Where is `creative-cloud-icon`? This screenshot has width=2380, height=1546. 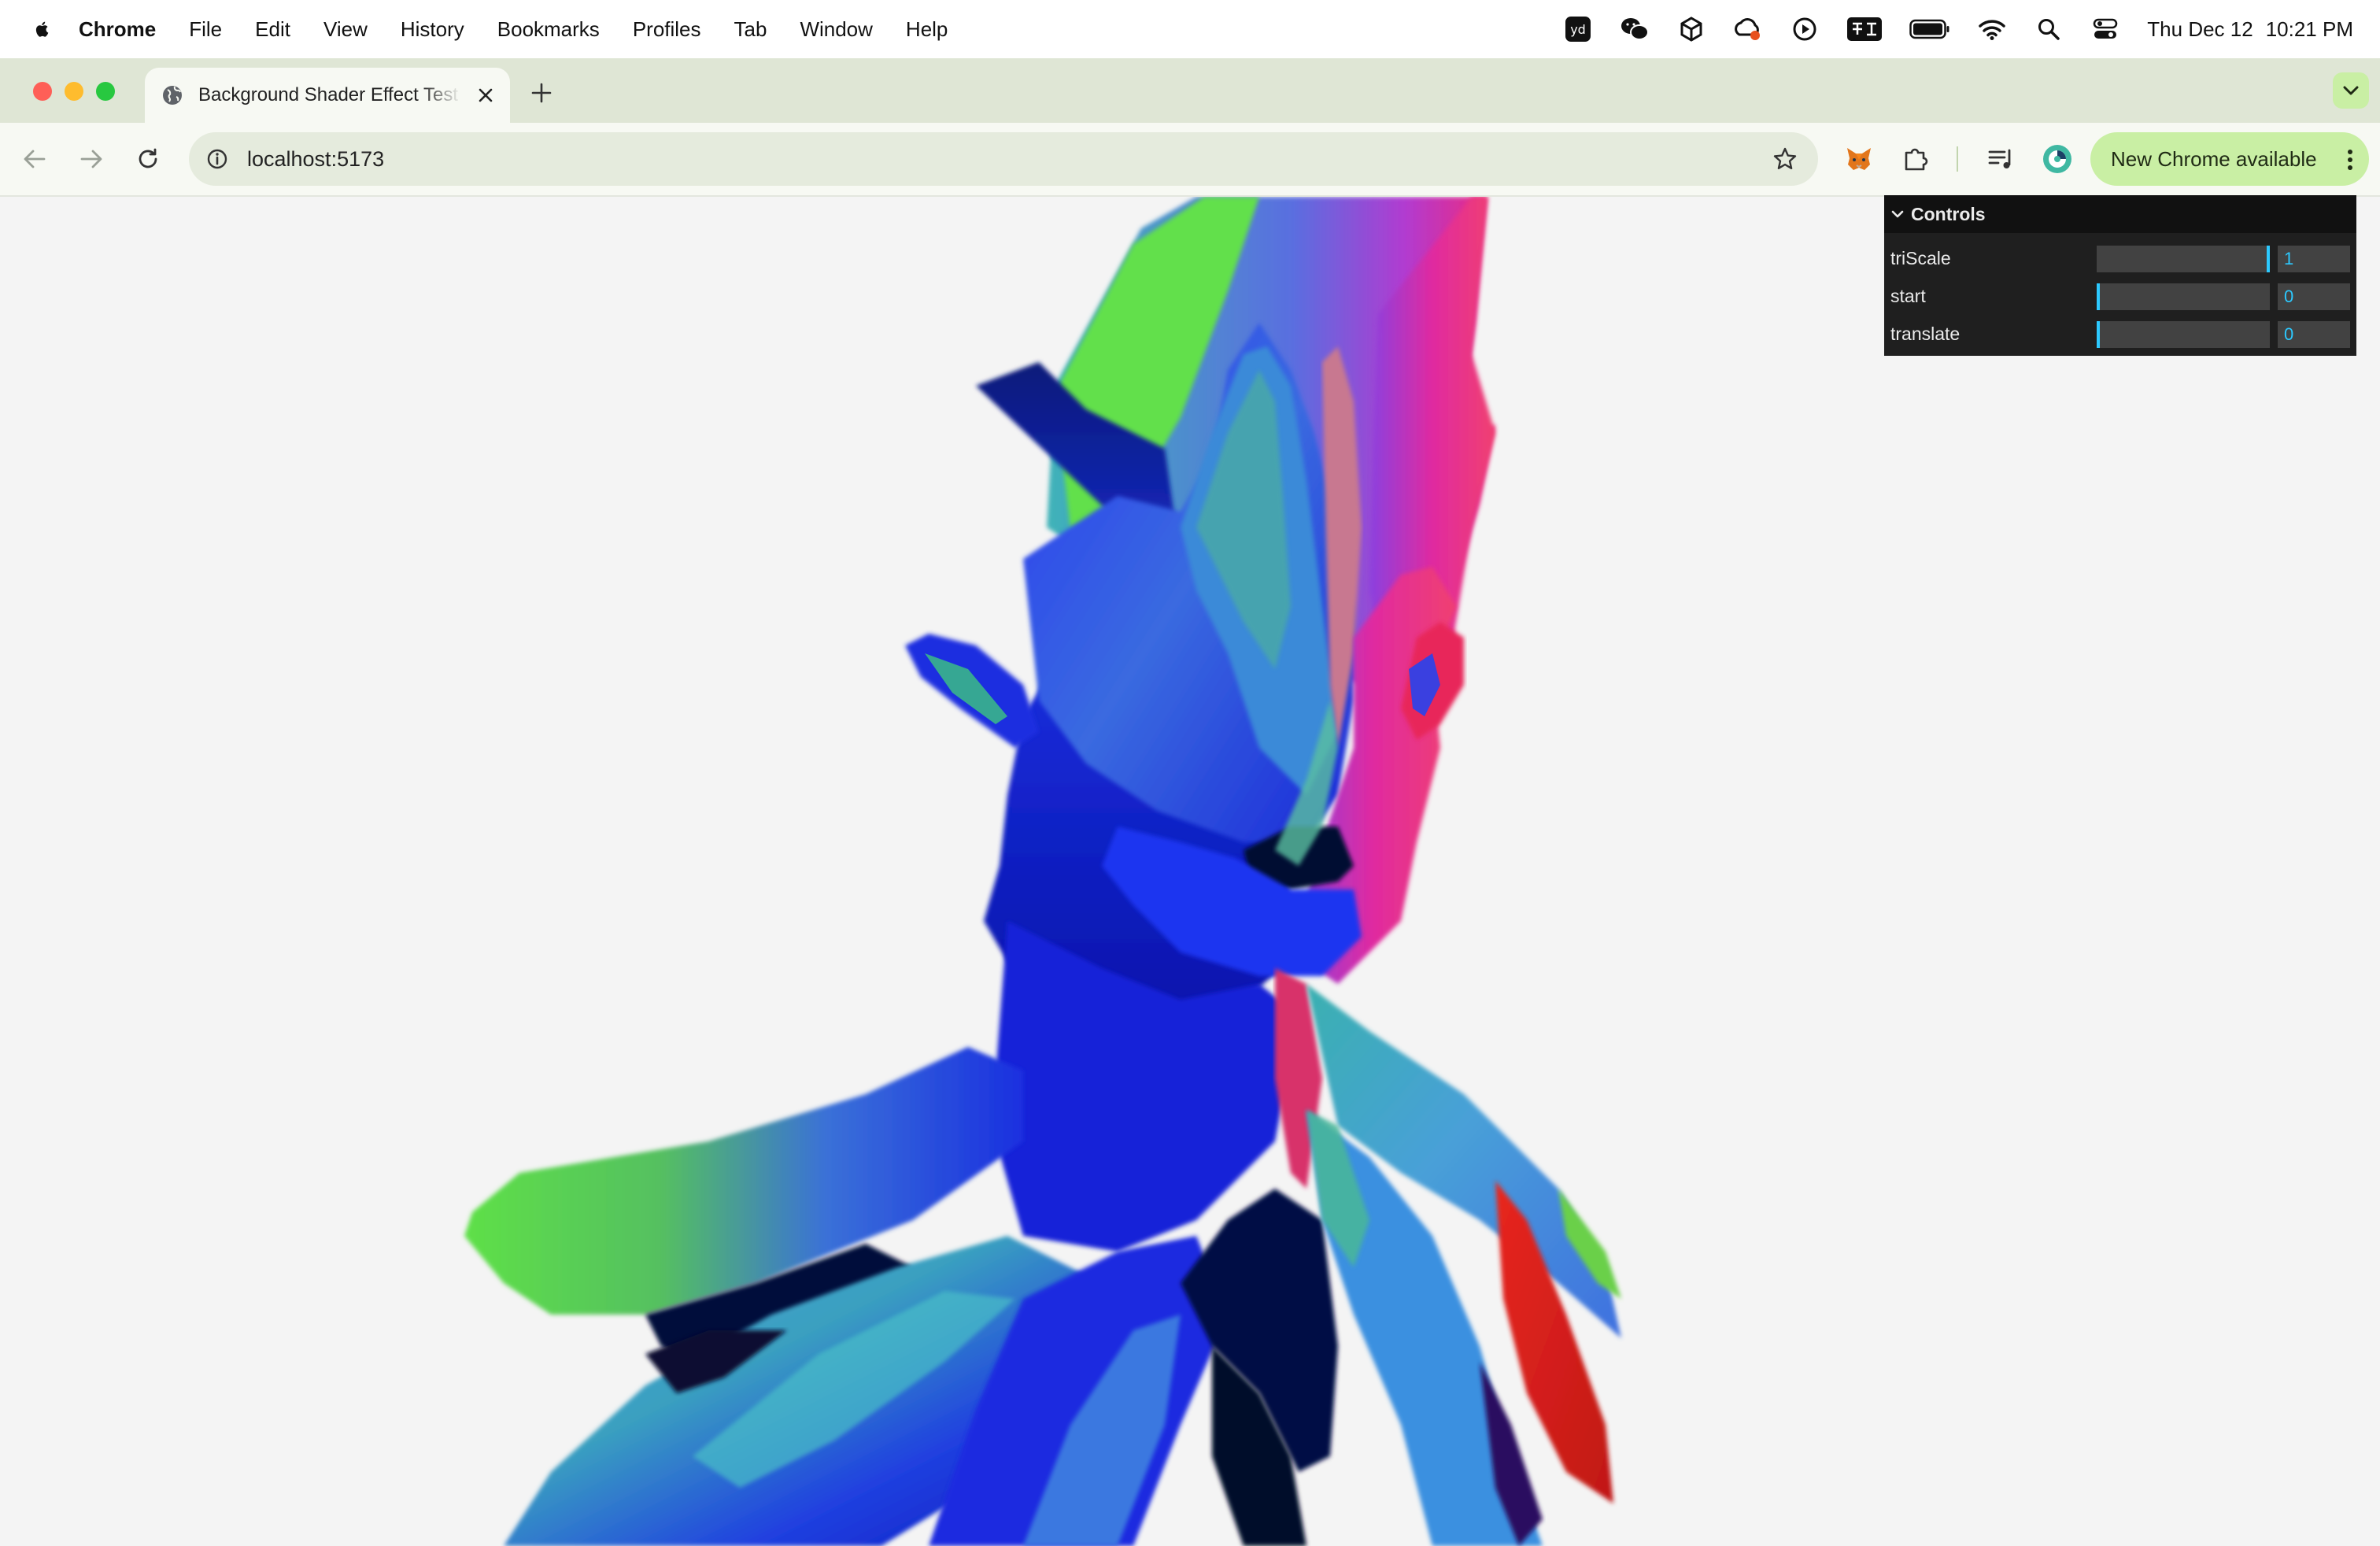
creative-cloud-icon is located at coordinates (1748, 29).